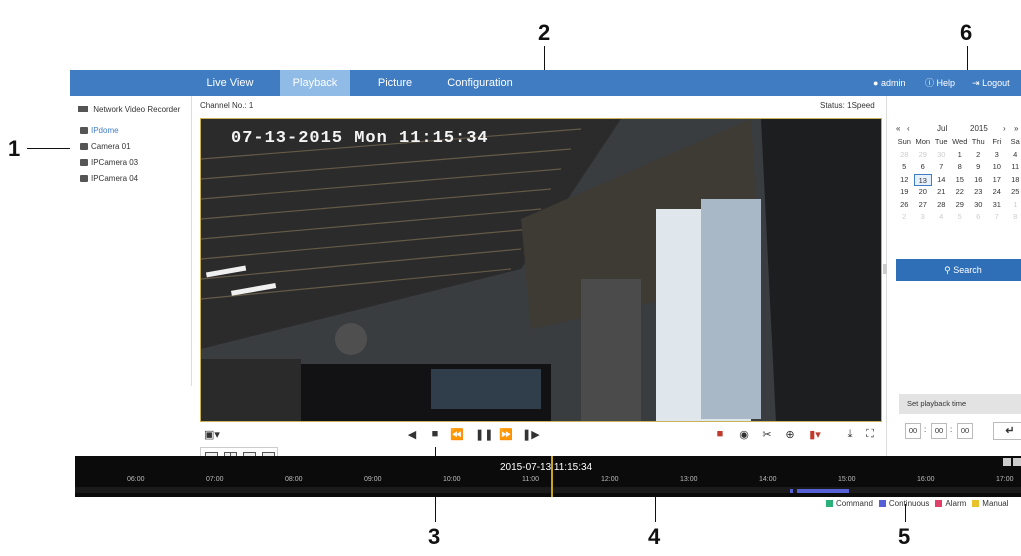 The width and height of the screenshot is (1021, 556). I want to click on next-year-icon: », so click(1016, 128).